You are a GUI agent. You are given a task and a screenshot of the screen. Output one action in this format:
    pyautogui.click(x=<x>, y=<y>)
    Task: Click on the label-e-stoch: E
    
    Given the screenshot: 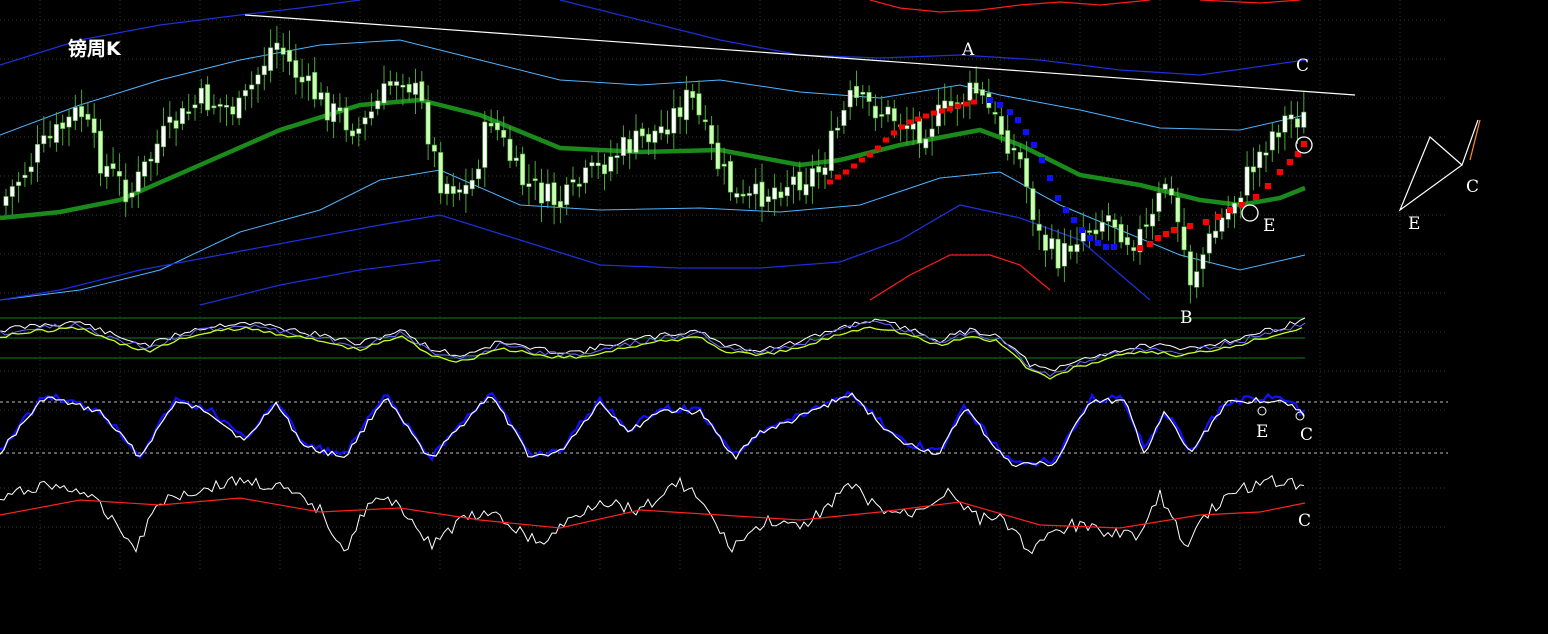 What is the action you would take?
    pyautogui.click(x=1262, y=432)
    